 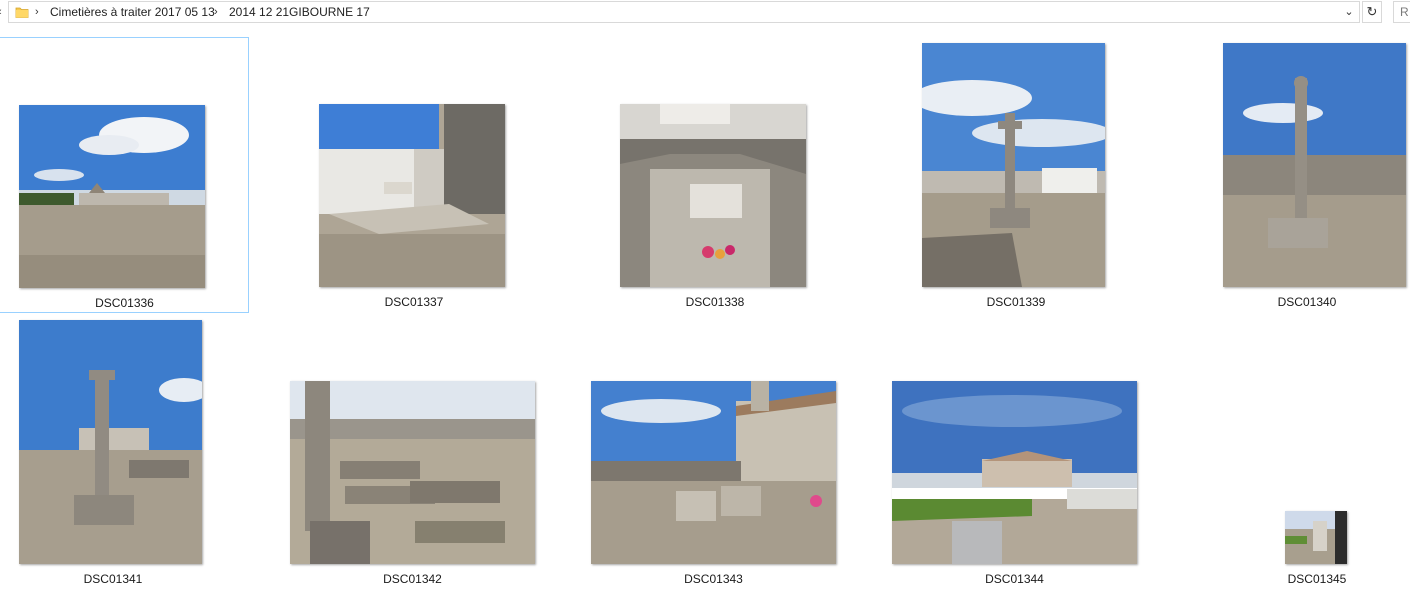 What do you see at coordinates (715, 302) in the screenshot?
I see `file-name-label: DSC01338` at bounding box center [715, 302].